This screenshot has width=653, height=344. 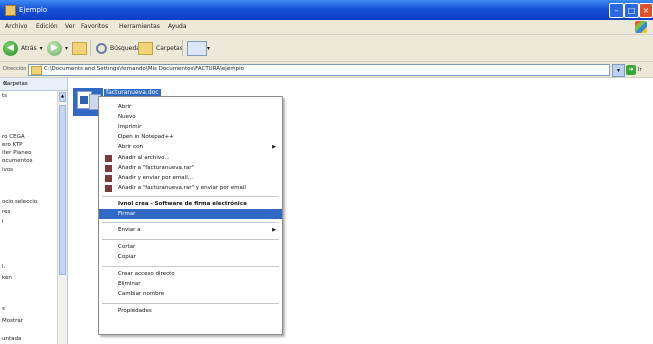 I want to click on go-label: Ir, so click(x=640, y=69).